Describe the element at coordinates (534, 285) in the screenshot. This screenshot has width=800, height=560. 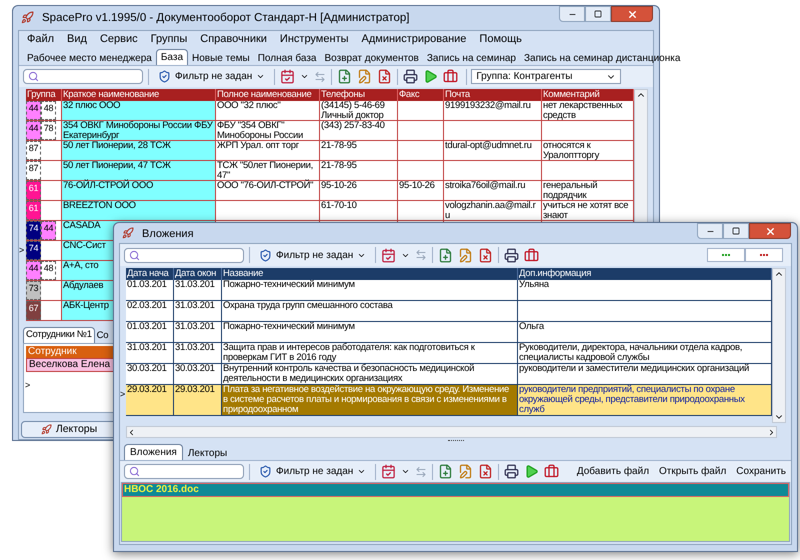
I see `table-cell: Ульяна` at that location.